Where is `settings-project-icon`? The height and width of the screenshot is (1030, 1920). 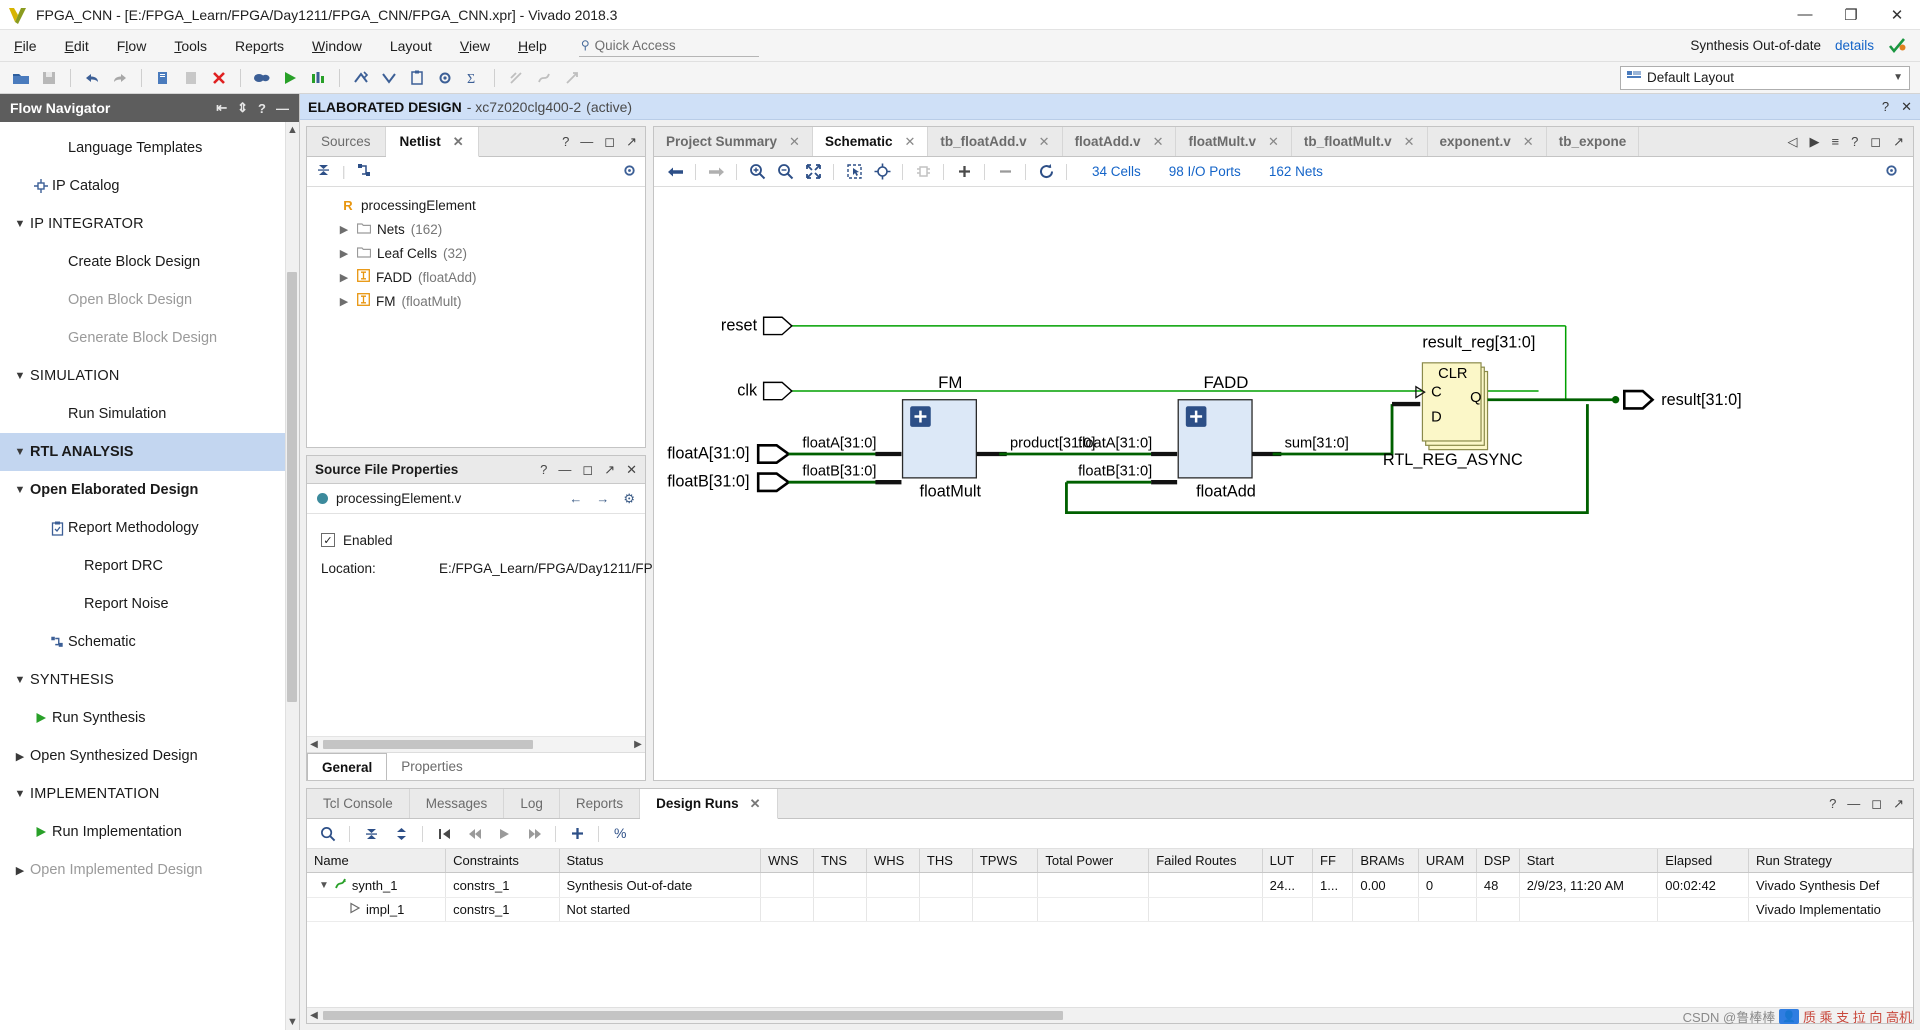 settings-project-icon is located at coordinates (262, 78).